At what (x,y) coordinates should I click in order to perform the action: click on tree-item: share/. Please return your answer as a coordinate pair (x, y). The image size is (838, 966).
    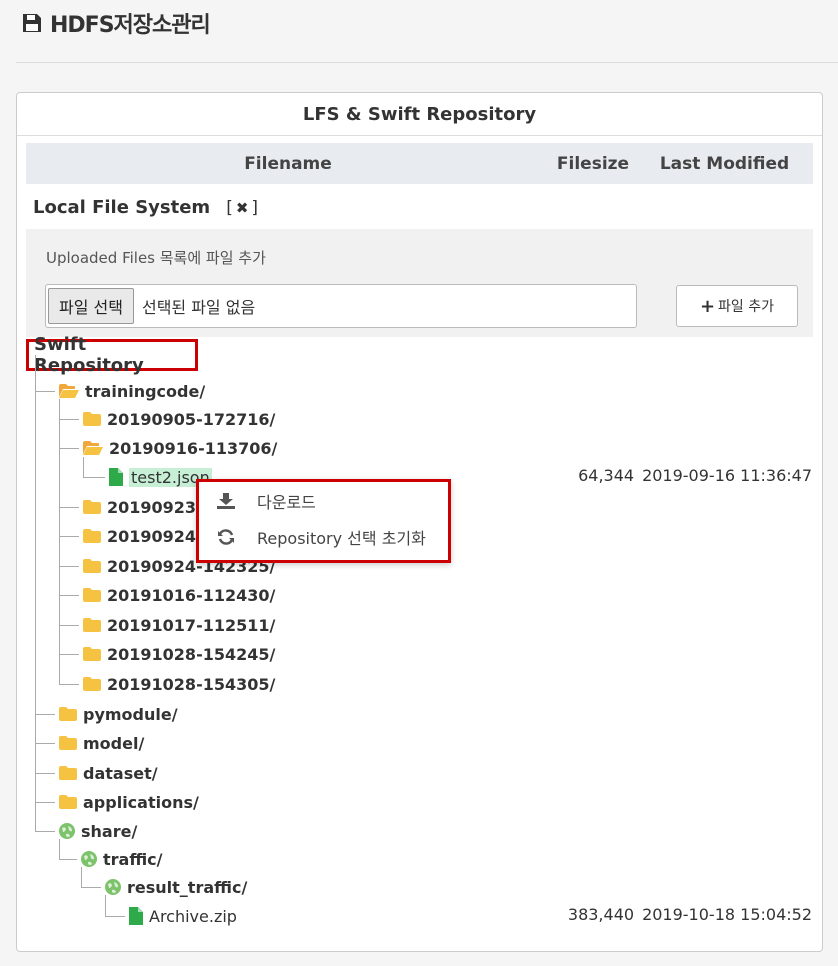
    Looking at the image, I should click on (98, 831).